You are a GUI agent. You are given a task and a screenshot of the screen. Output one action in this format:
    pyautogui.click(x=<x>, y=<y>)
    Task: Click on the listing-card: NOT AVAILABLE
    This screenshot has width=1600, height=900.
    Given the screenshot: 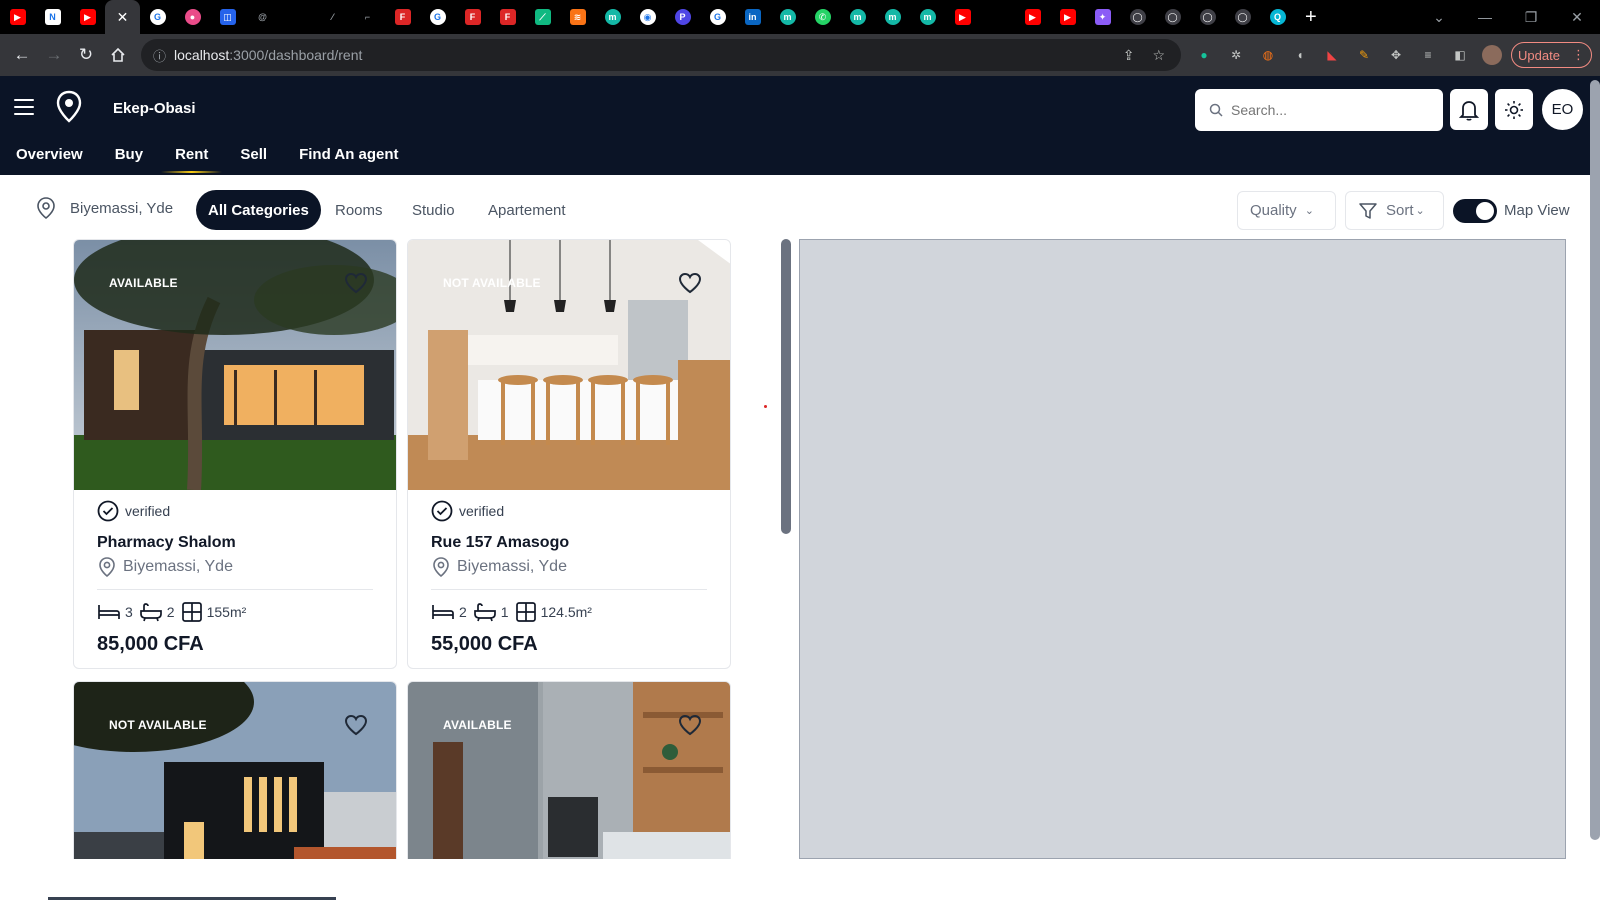 What is the action you would take?
    pyautogui.click(x=235, y=770)
    